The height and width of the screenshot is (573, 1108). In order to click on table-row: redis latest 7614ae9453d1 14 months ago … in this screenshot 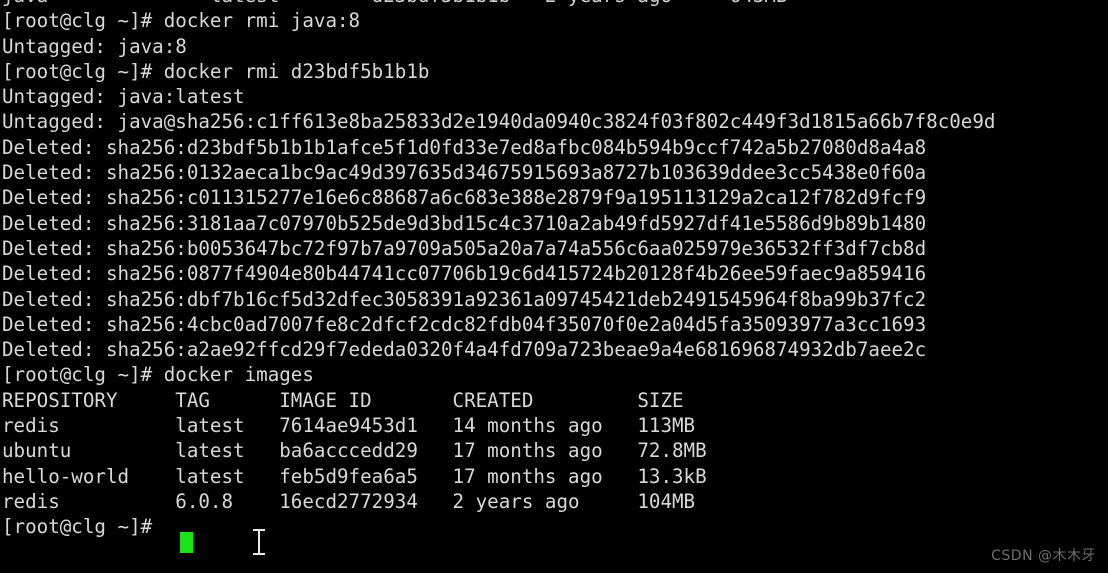, I will do `click(349, 426)`.